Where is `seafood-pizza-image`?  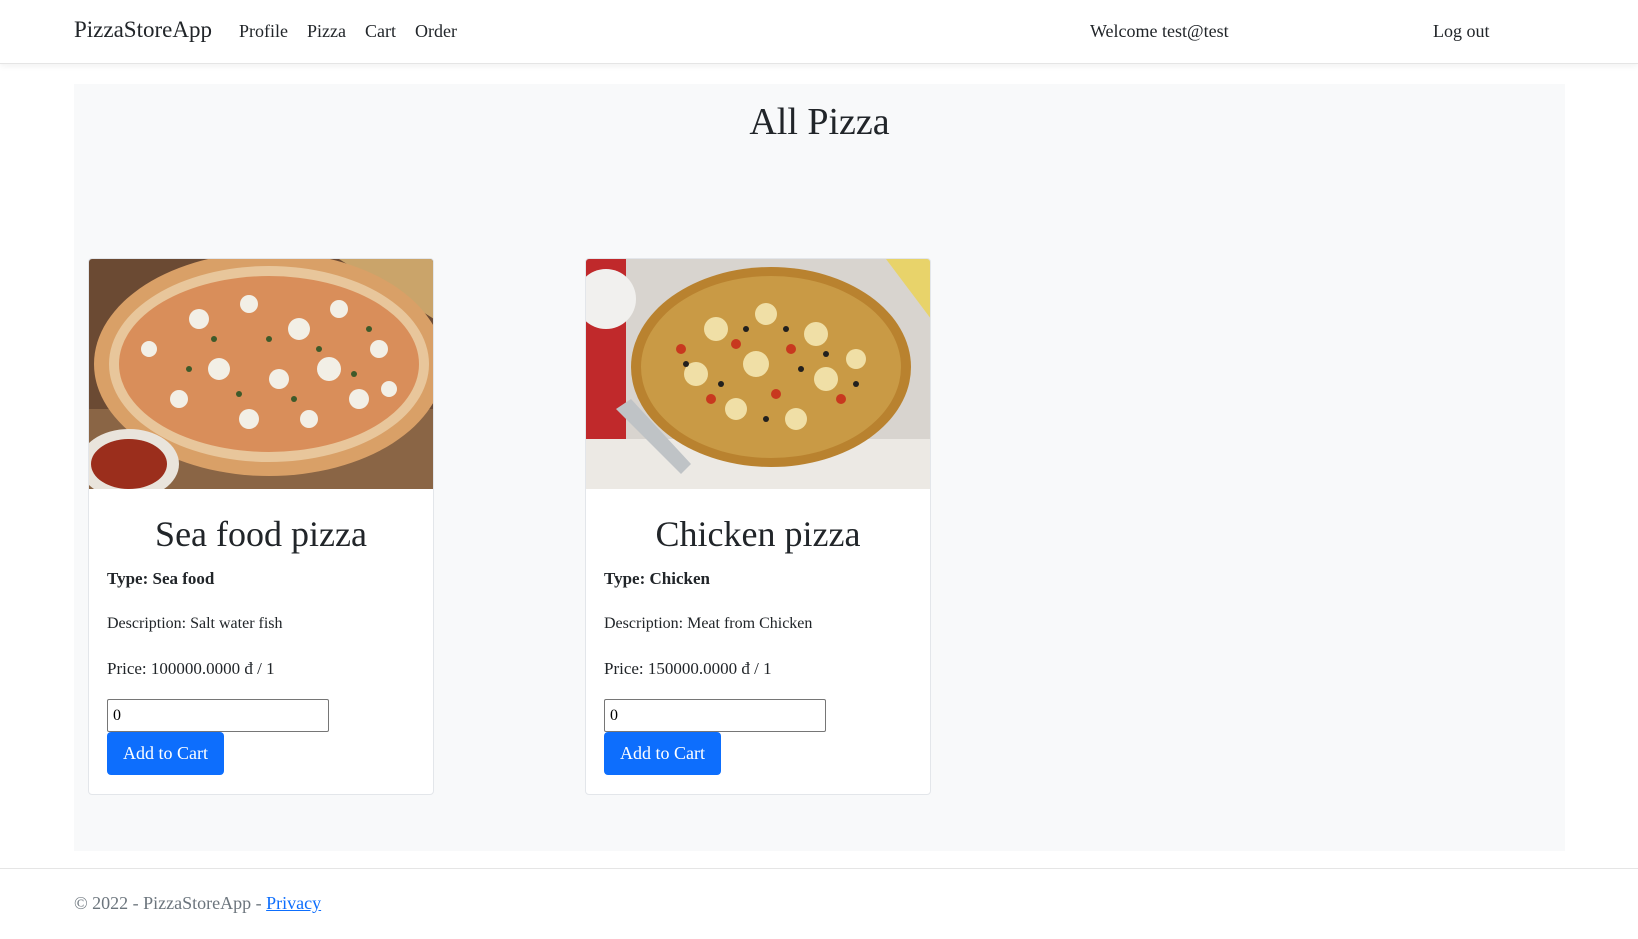 seafood-pizza-image is located at coordinates (261, 374).